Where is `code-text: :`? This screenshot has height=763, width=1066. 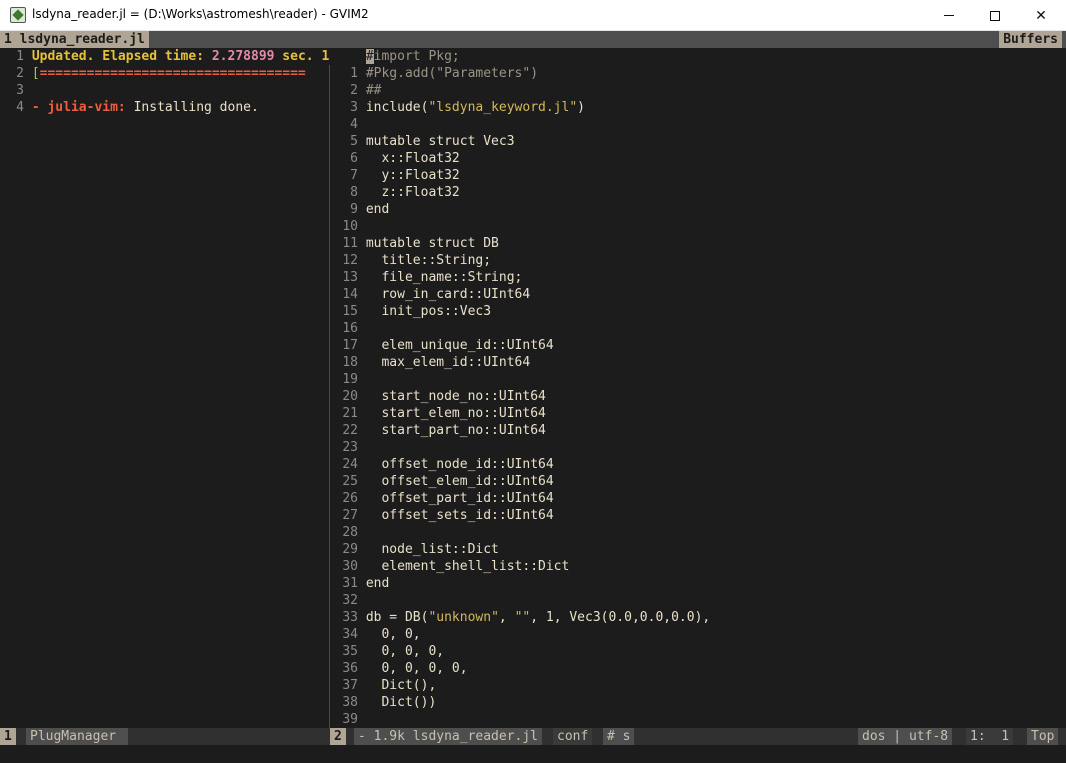
code-text: : is located at coordinates (204, 56).